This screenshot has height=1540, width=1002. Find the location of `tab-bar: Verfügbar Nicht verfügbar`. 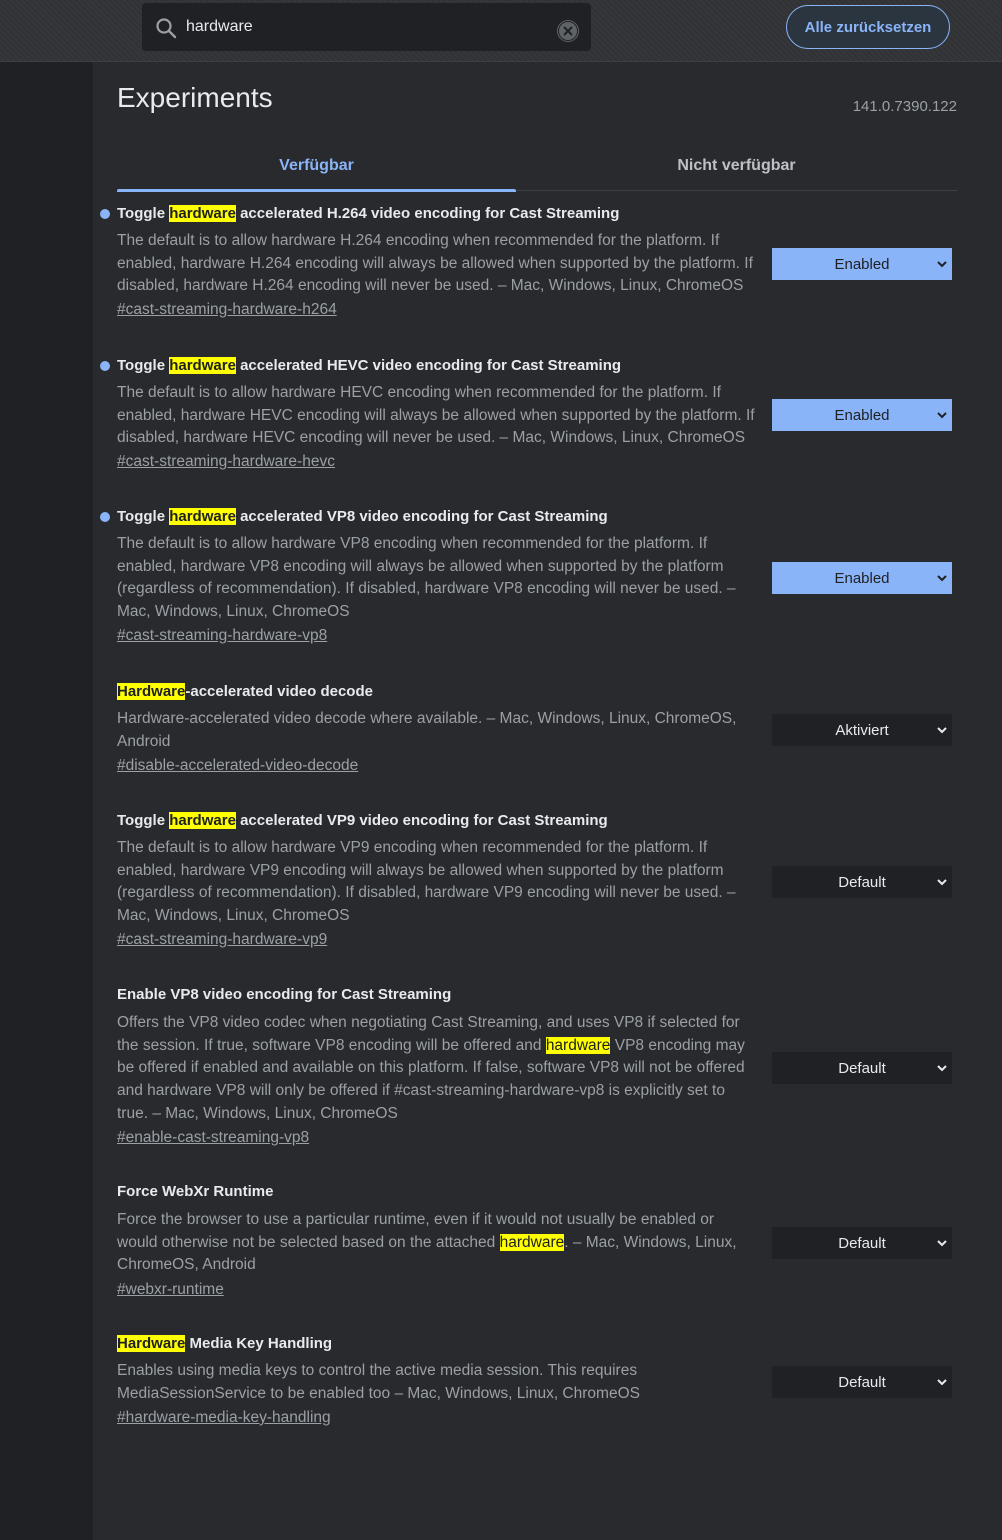

tab-bar: Verfügbar Nicht verfügbar is located at coordinates (537, 167).